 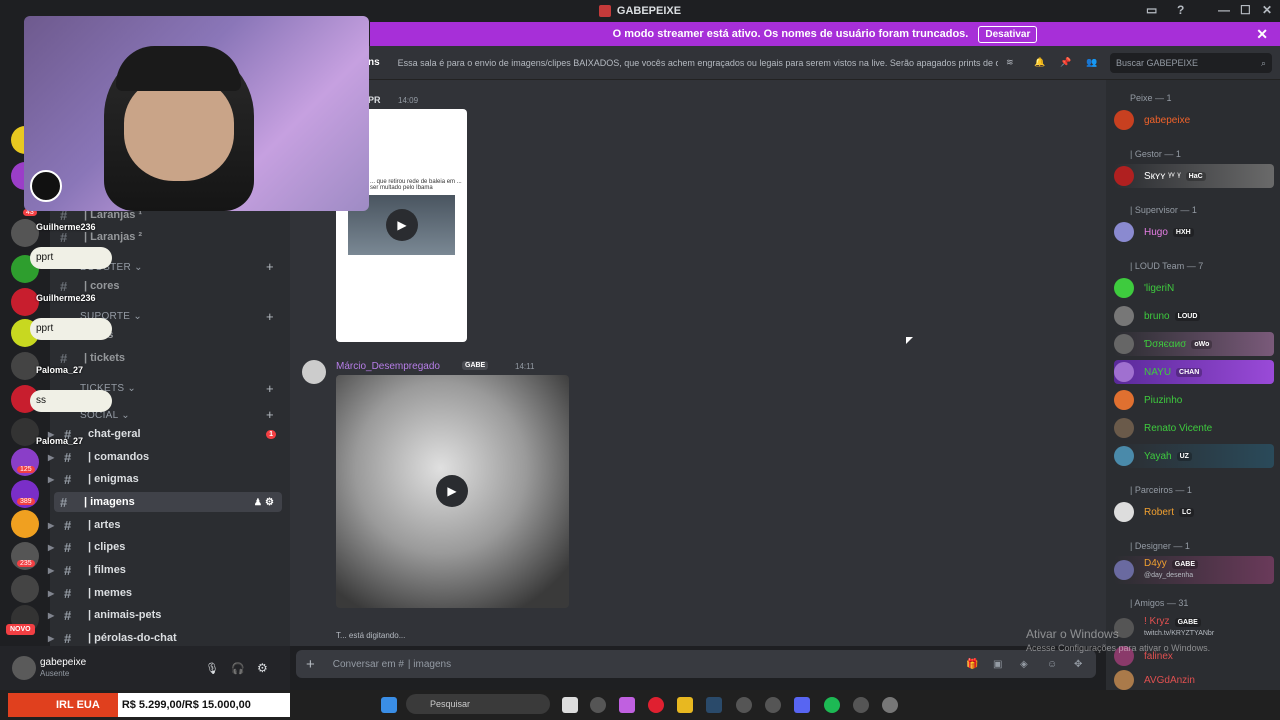 What do you see at coordinates (388, 366) in the screenshot?
I see `message-author: Márcio_Desempregado` at bounding box center [388, 366].